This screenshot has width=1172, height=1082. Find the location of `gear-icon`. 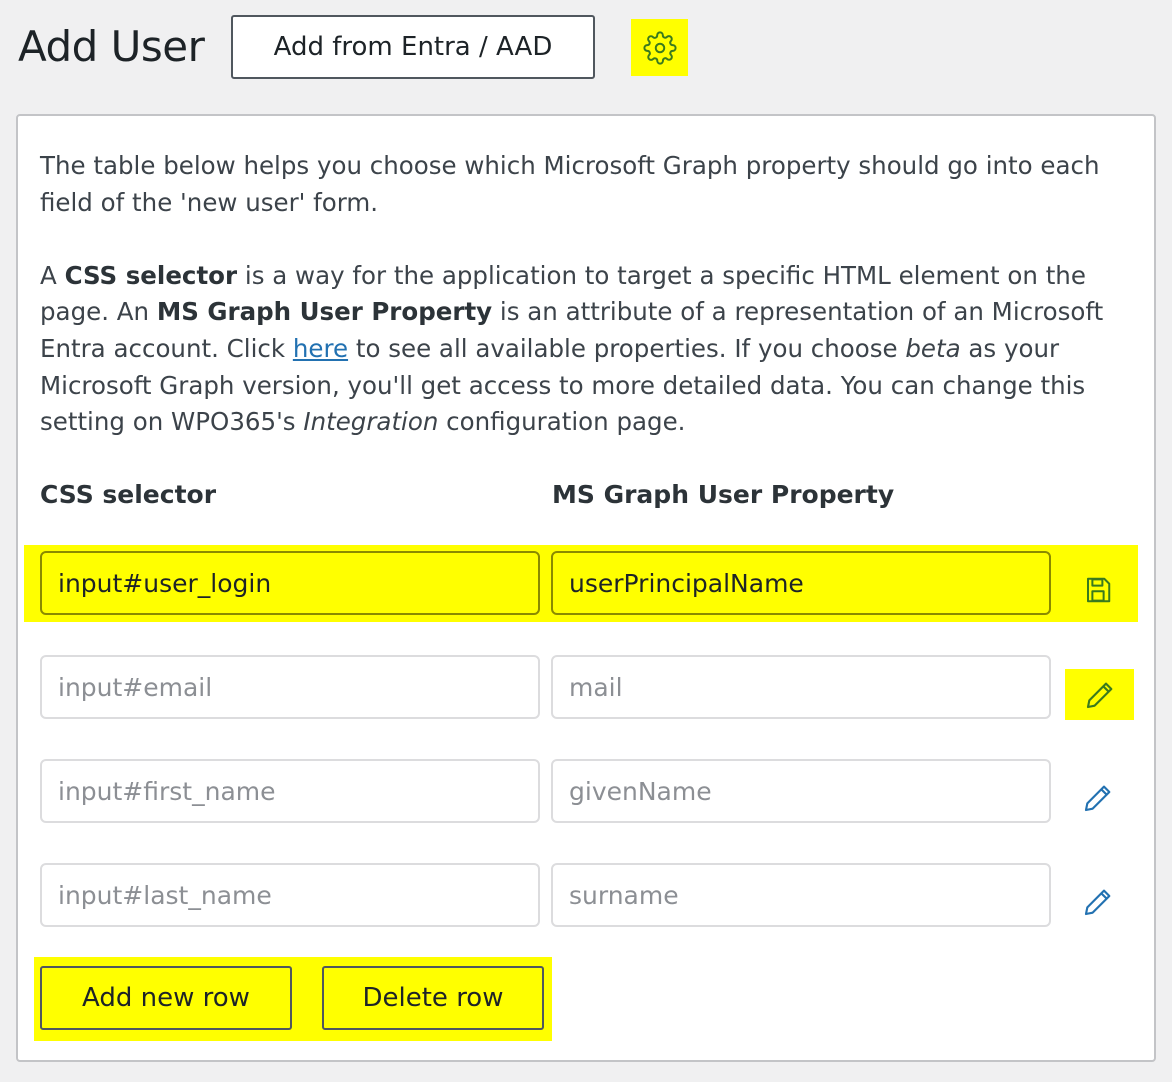

gear-icon is located at coordinates (659, 47).